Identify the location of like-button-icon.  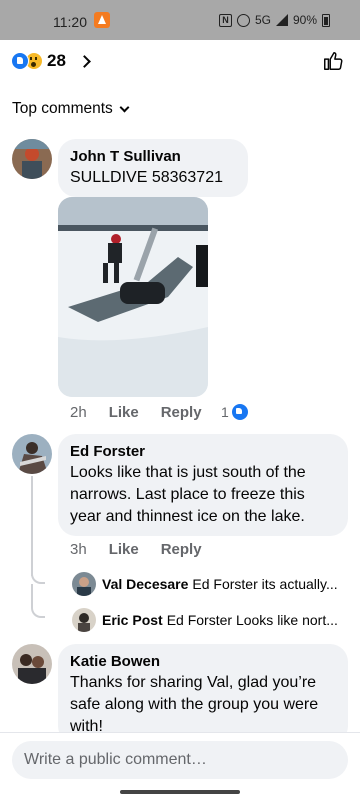
(333, 61).